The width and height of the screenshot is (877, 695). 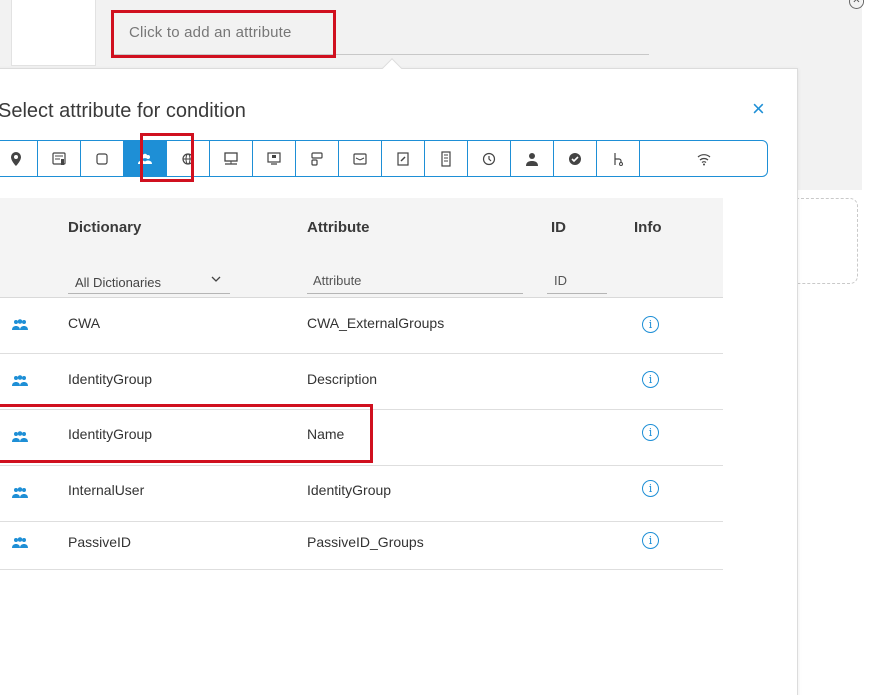 I want to click on clock-icon, so click(x=489, y=158).